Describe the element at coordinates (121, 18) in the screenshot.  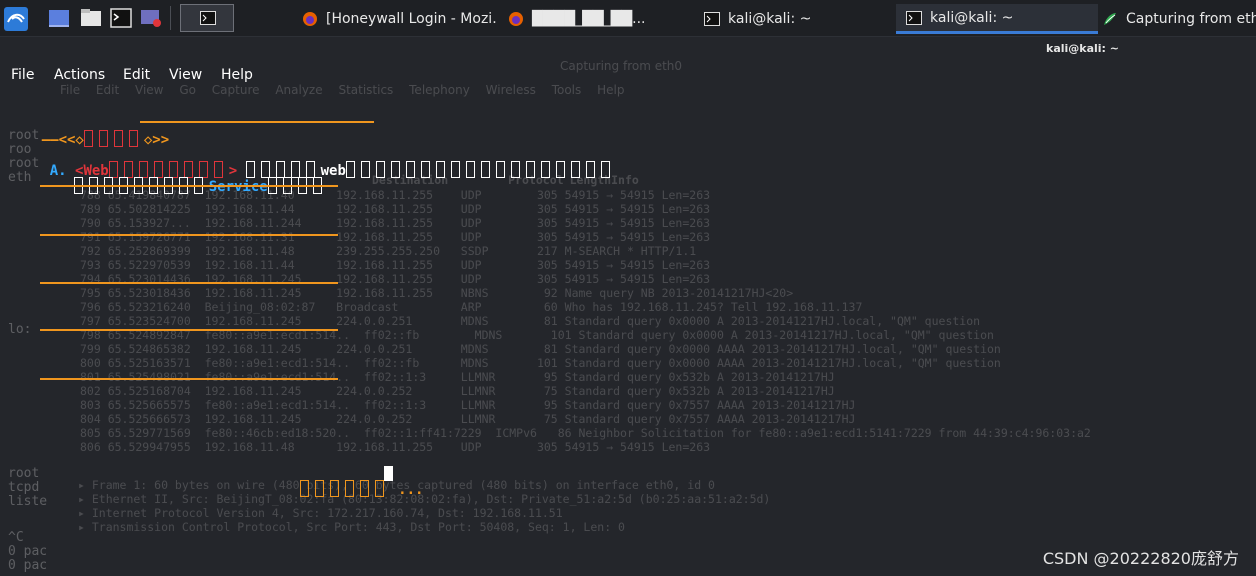
I see `terminal-launcher-icon` at that location.